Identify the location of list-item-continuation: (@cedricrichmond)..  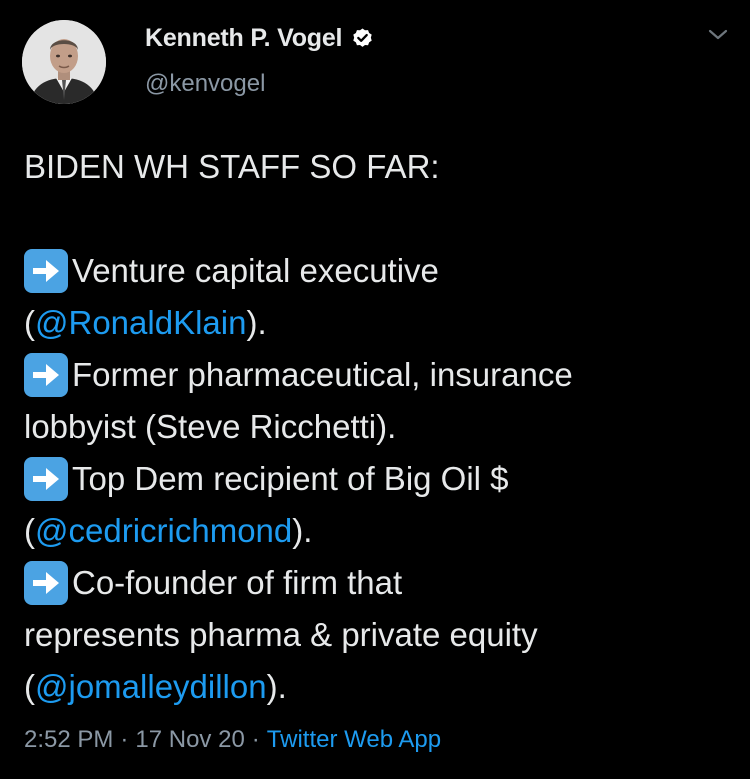
(379, 531).